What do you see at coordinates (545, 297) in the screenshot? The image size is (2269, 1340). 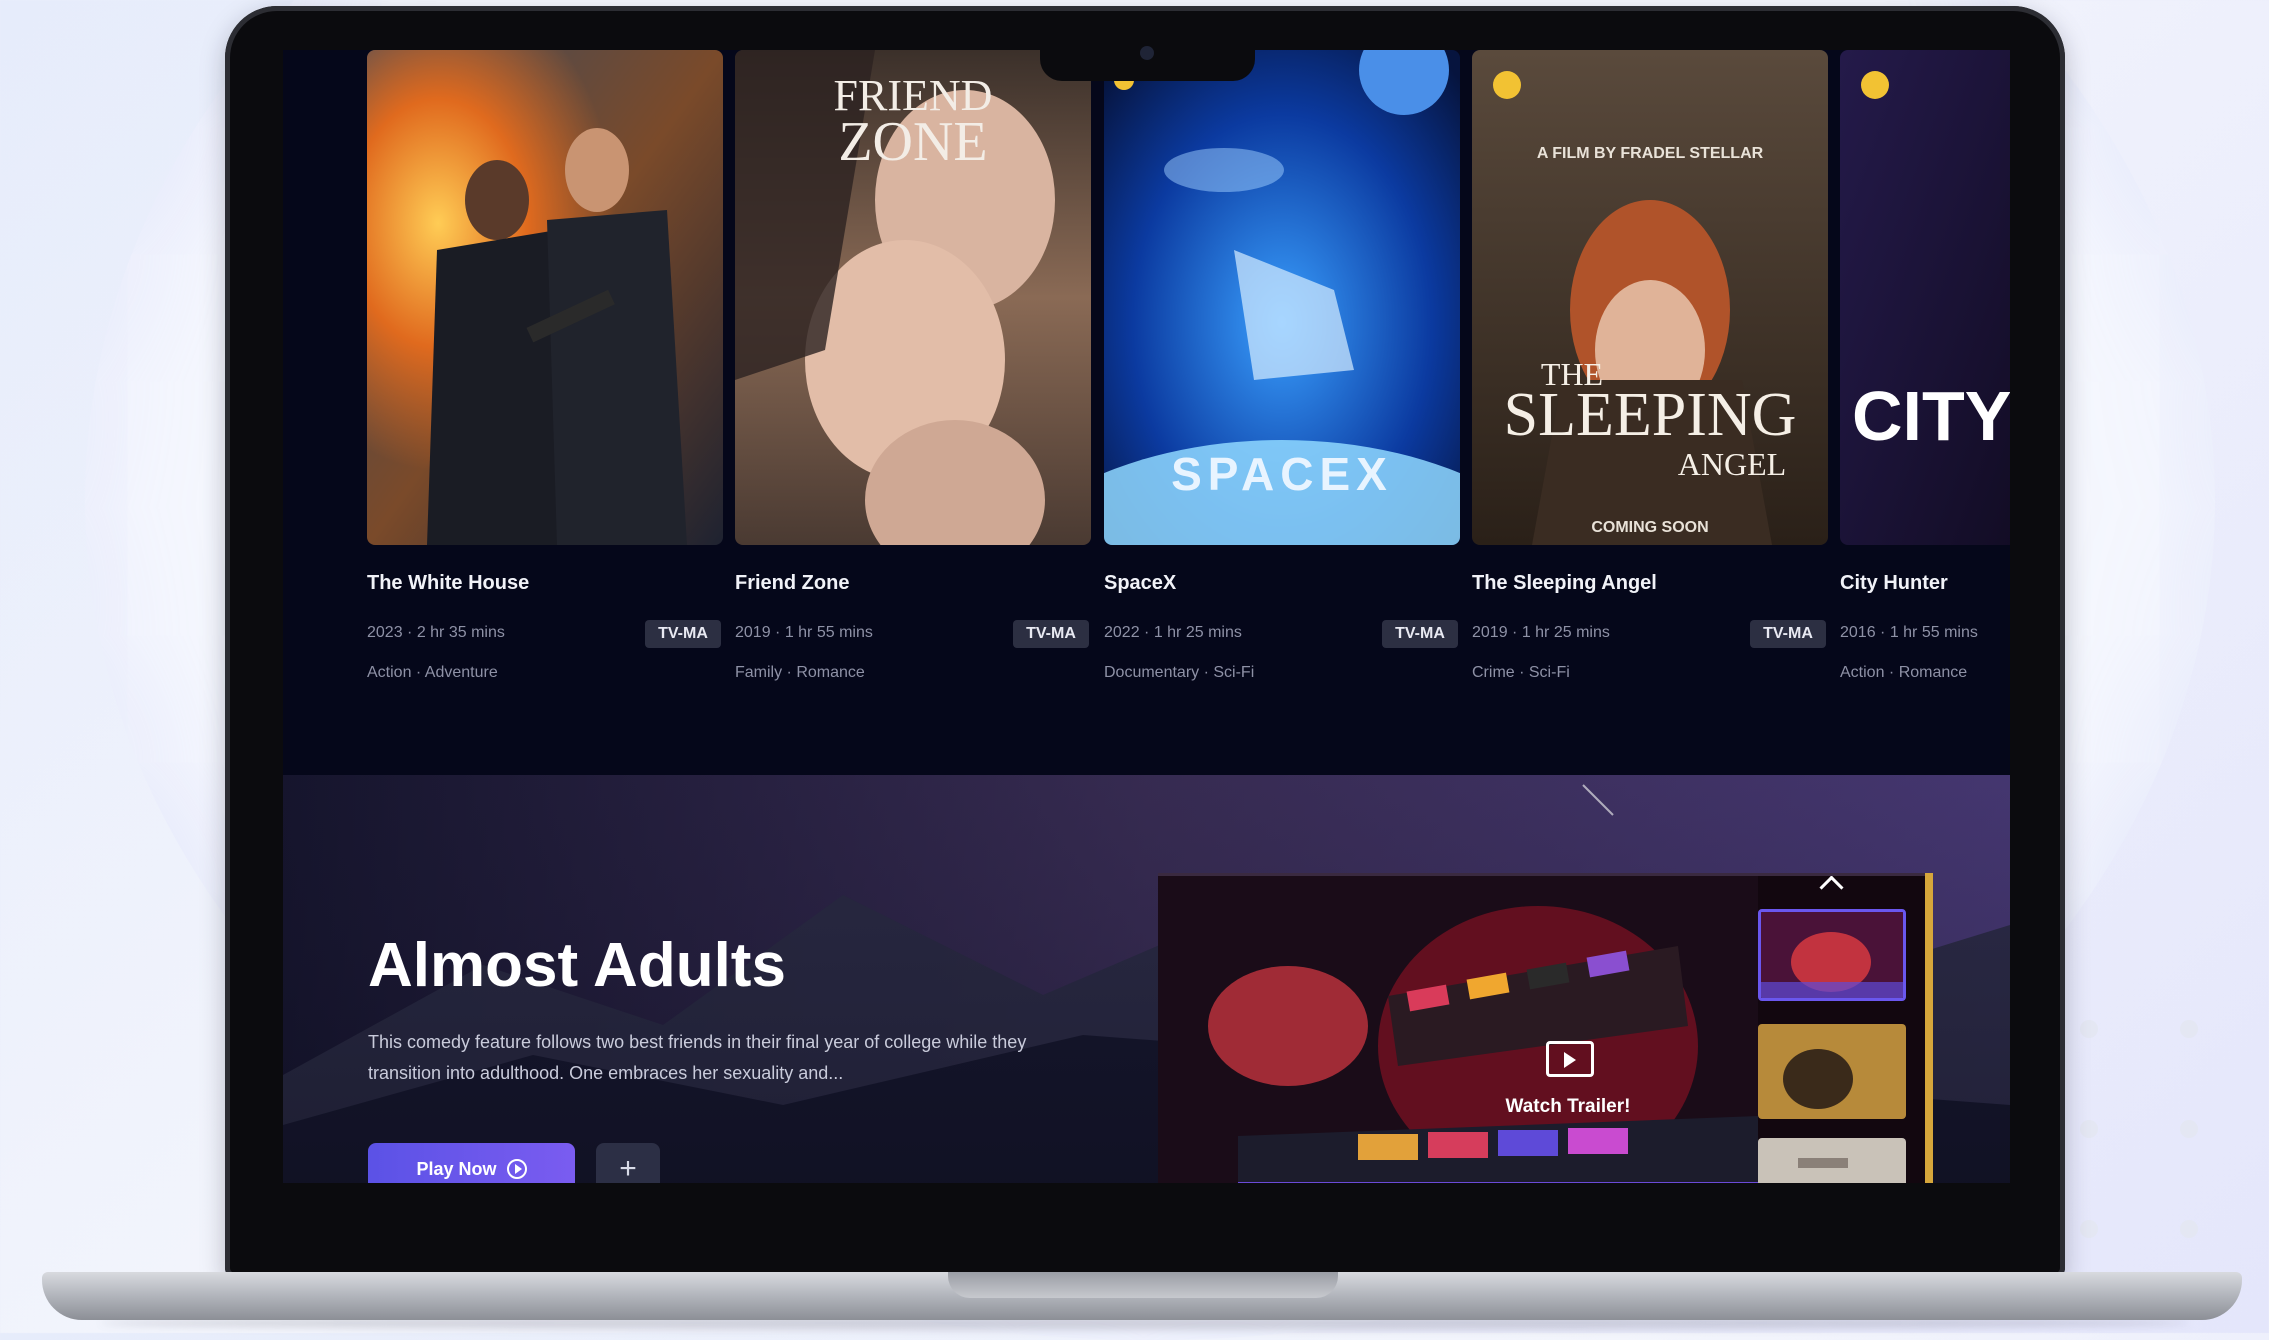 I see `poster-the-white-house` at bounding box center [545, 297].